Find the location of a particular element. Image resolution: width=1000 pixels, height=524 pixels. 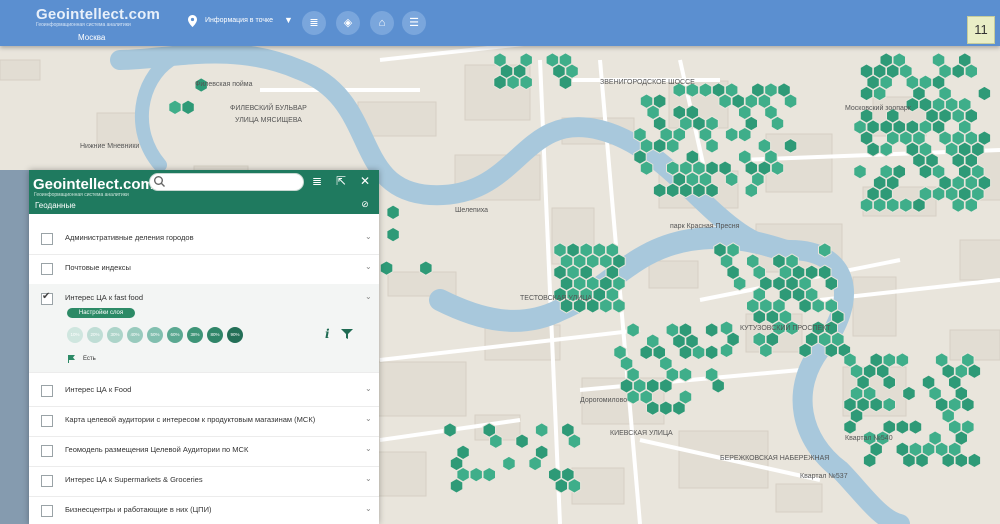

stack-button: ☰ is located at coordinates (414, 23).